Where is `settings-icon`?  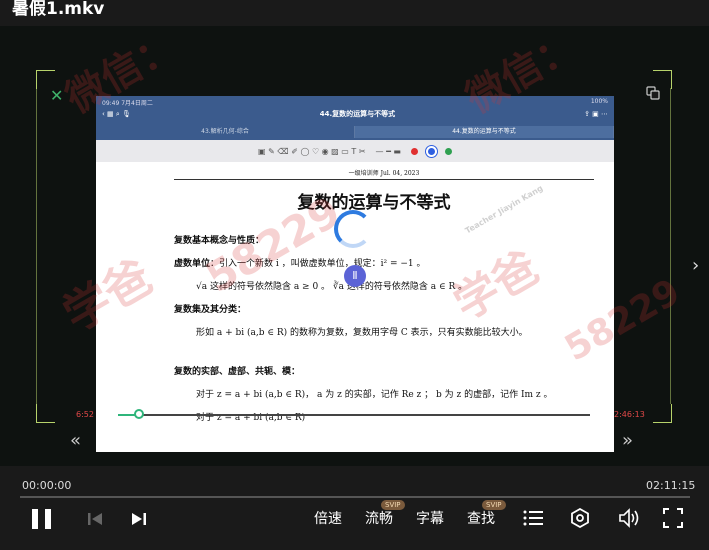
settings-icon is located at coordinates (580, 518).